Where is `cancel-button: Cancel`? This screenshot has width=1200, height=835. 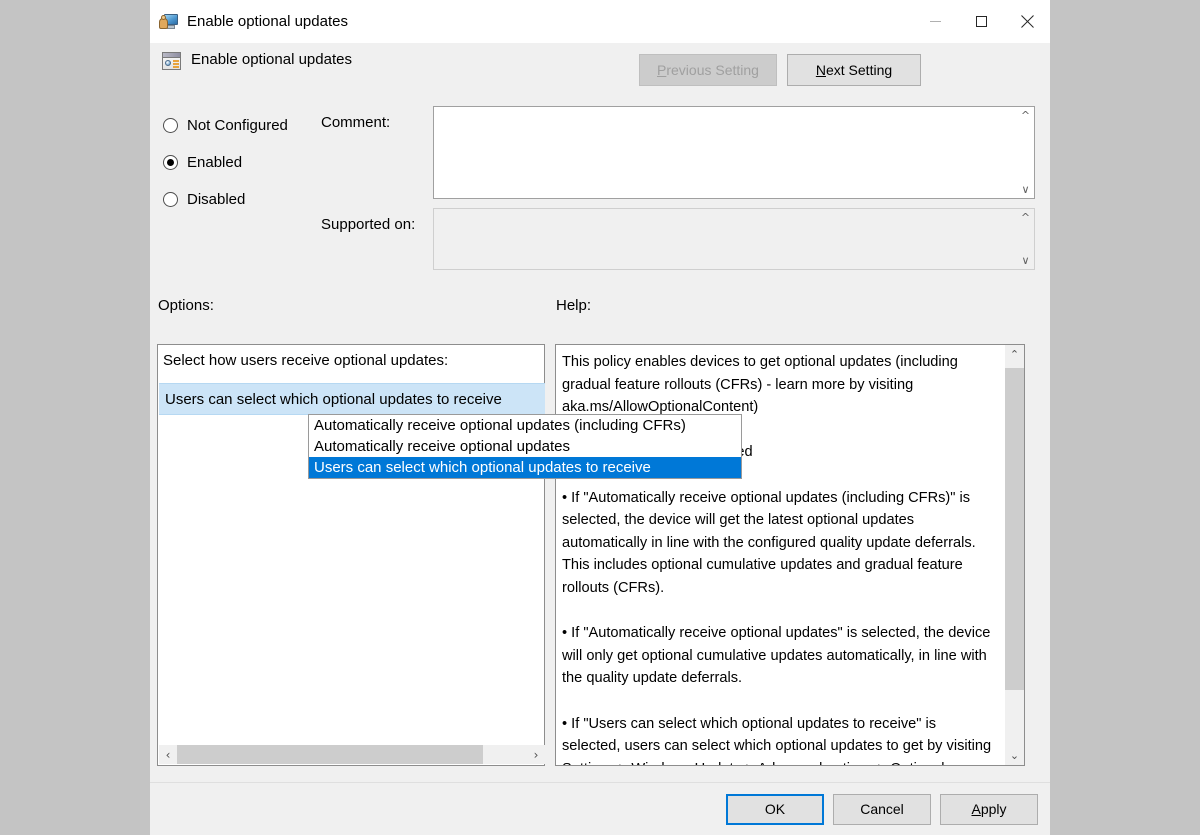 cancel-button: Cancel is located at coordinates (882, 809).